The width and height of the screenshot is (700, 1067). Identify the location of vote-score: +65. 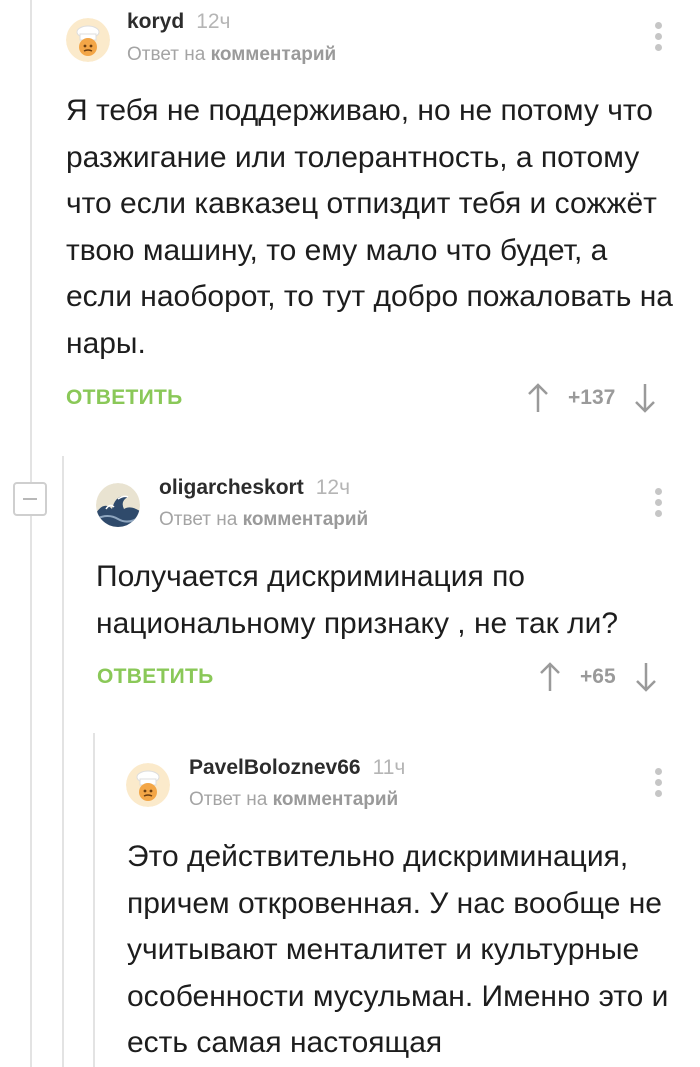
(598, 676).